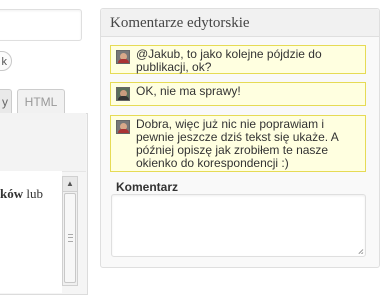  I want to click on resize-grip-icon, so click(360, 250).